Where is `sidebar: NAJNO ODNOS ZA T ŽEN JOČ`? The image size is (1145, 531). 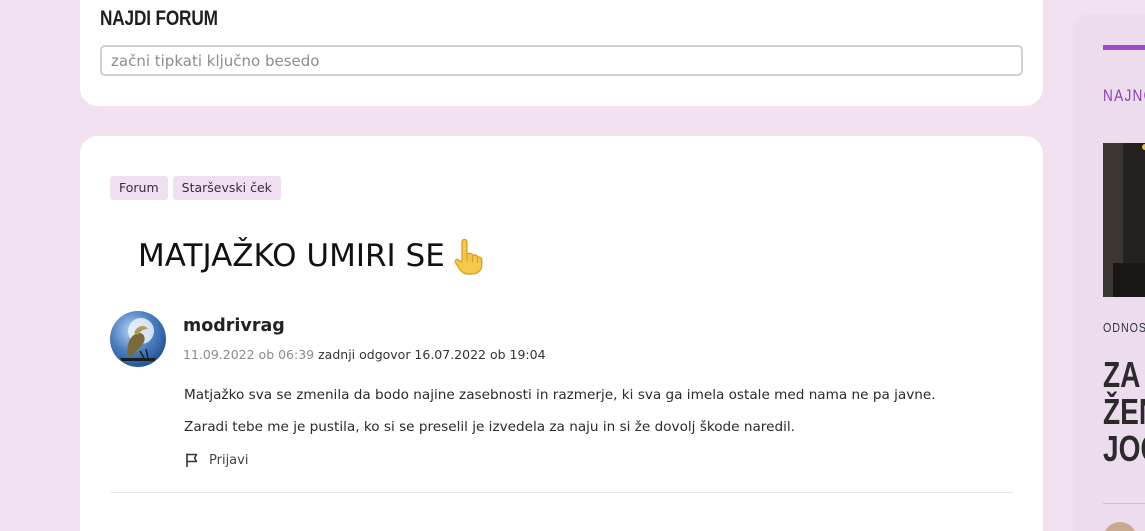
sidebar: NAJNO ODNOS ZA T ŽEN JOČ is located at coordinates (1109, 272).